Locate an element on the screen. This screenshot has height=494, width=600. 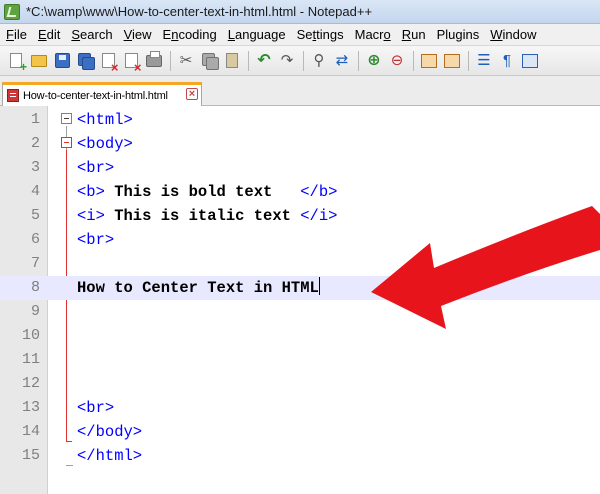
code-content: </html> is located at coordinates (109, 456).